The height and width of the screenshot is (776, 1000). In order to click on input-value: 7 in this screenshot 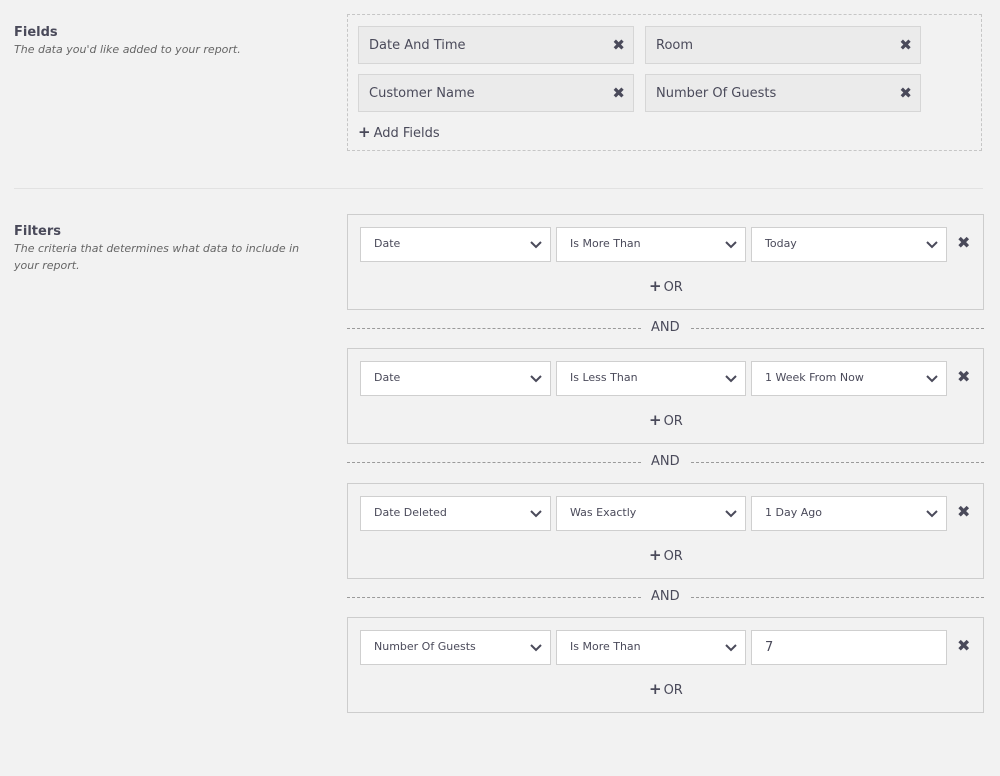, I will do `click(769, 647)`.